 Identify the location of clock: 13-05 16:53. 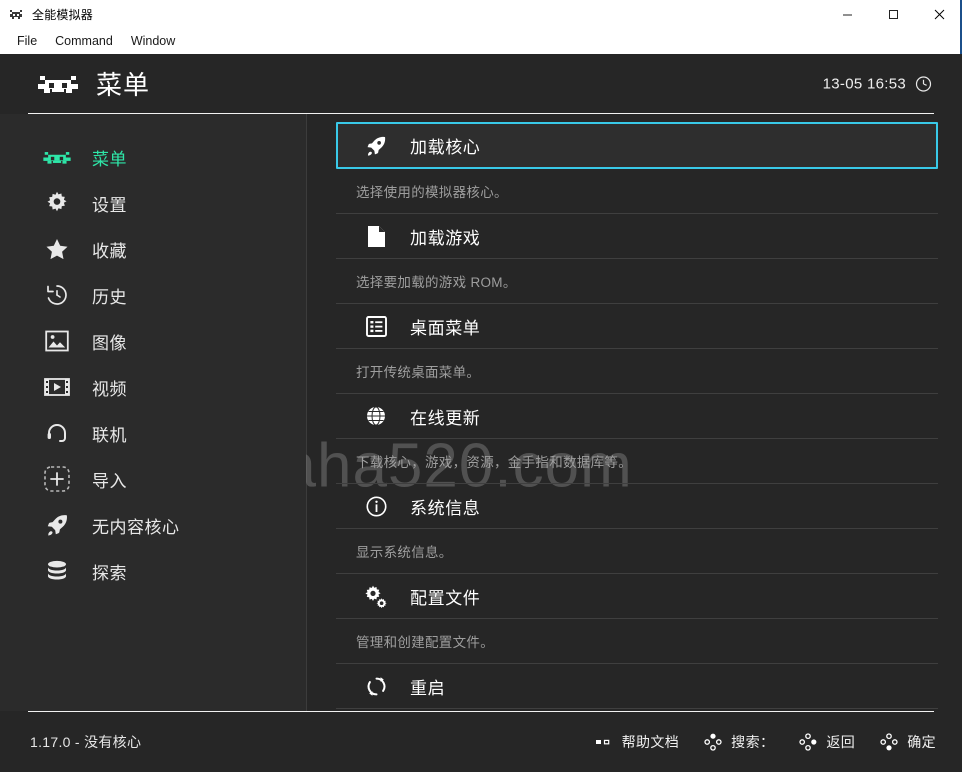
(877, 83).